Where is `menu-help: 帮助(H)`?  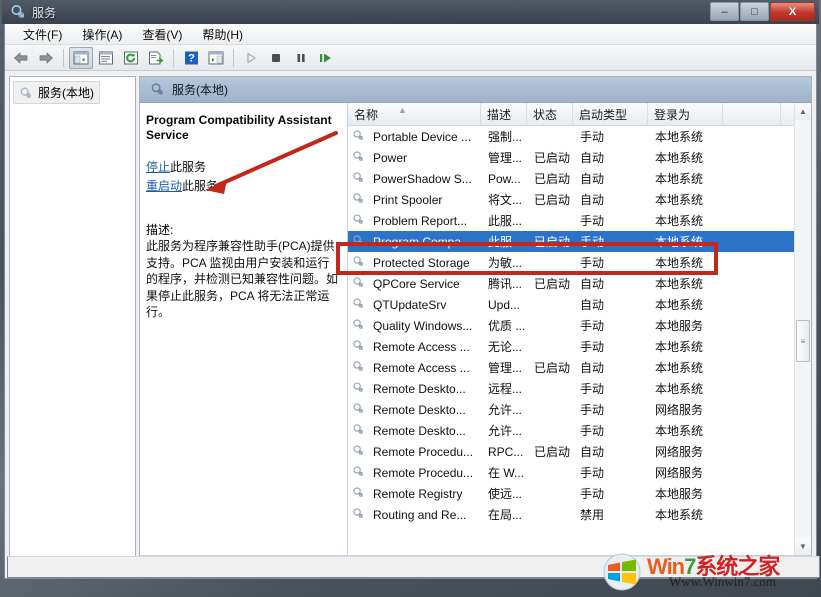 menu-help: 帮助(H) is located at coordinates (222, 34).